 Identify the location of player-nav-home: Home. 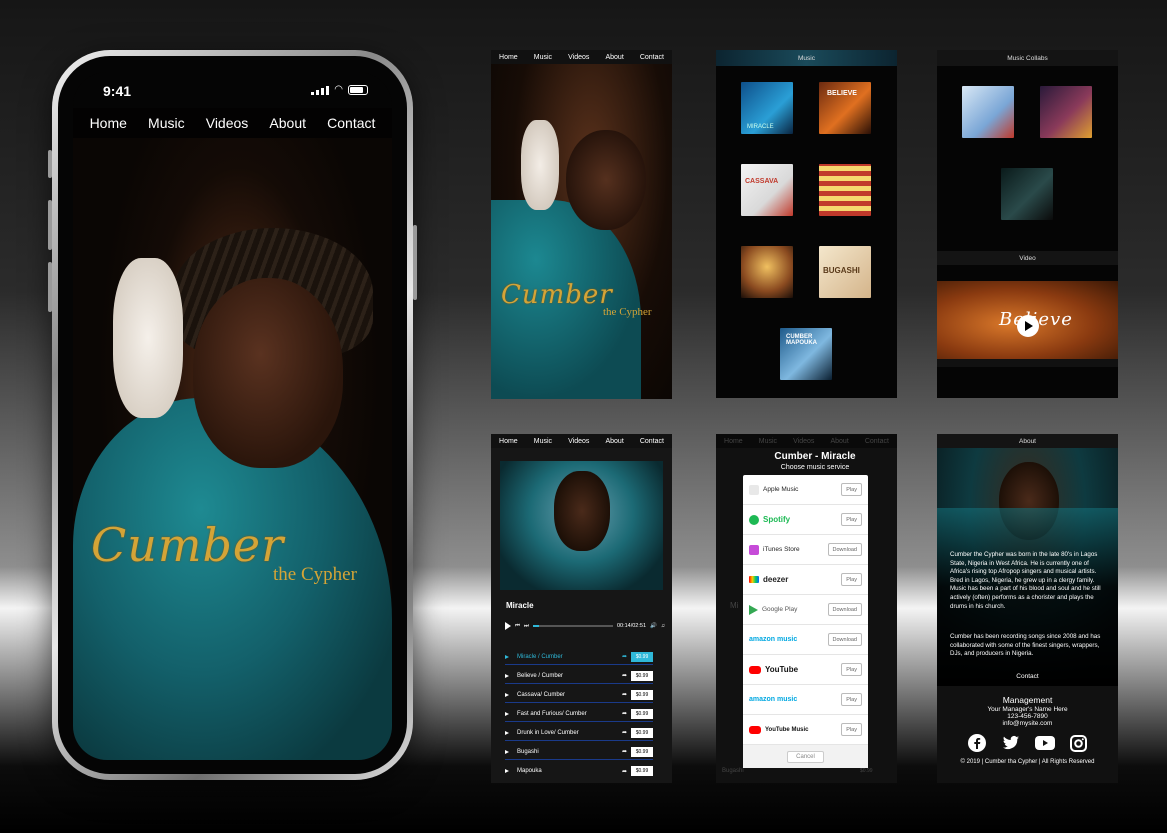
(508, 441).